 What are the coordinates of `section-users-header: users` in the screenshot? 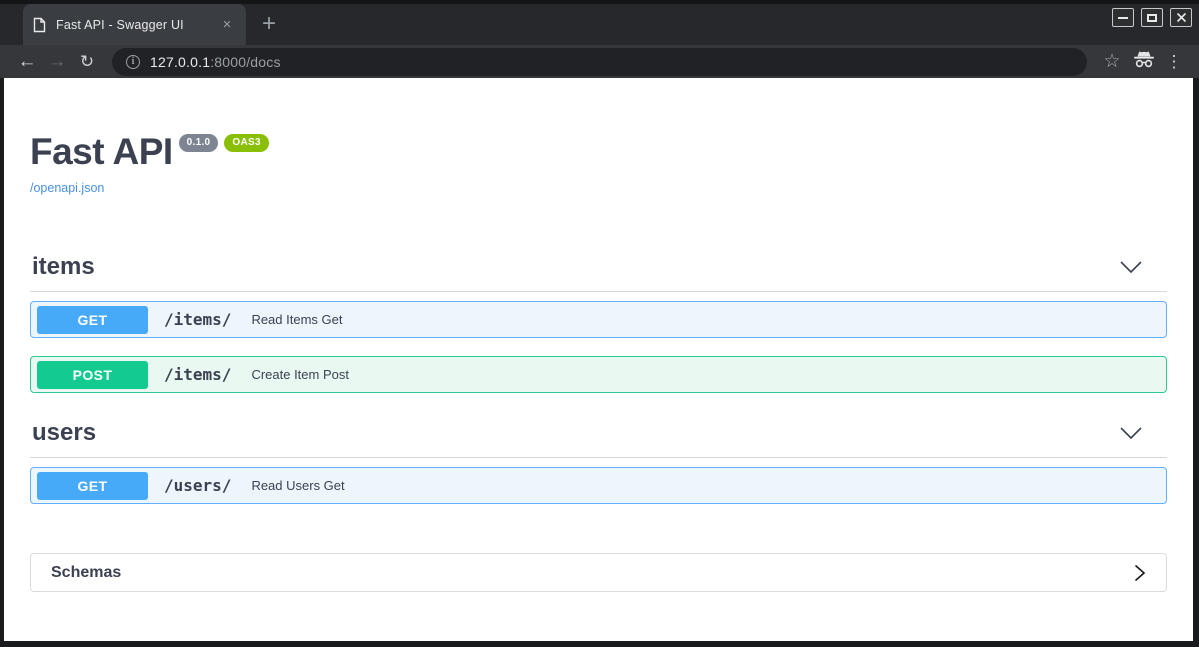 It's located at (598, 438).